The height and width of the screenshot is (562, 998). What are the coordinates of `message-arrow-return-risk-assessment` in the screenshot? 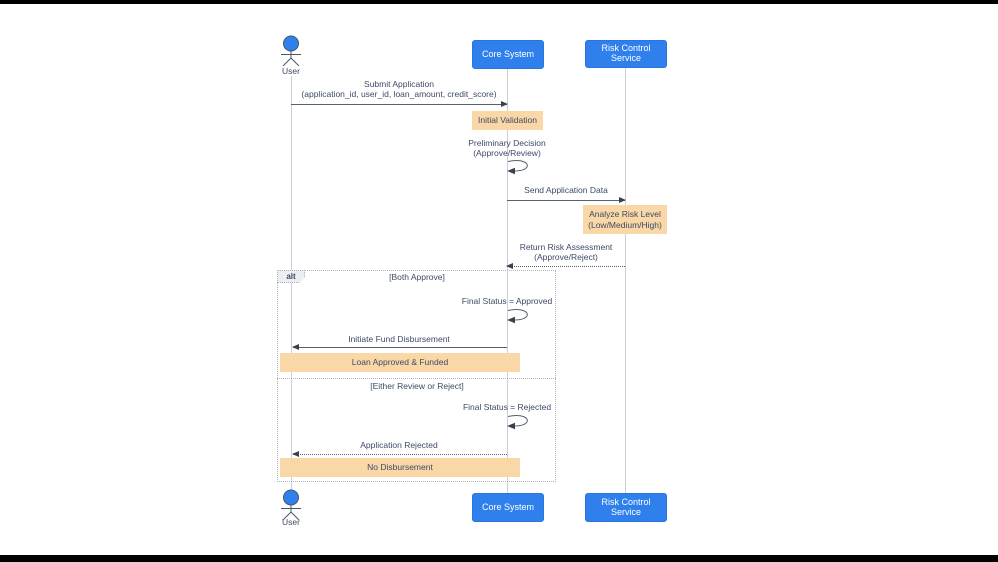 It's located at (565, 266).